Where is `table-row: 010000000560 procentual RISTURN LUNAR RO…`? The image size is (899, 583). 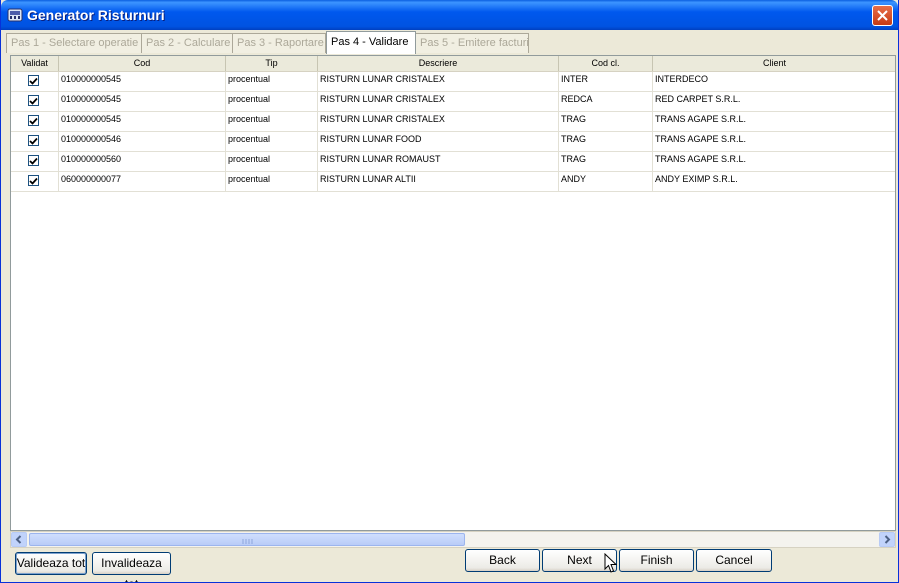
table-row: 010000000560 procentual RISTURN LUNAR RO… is located at coordinates (453, 162).